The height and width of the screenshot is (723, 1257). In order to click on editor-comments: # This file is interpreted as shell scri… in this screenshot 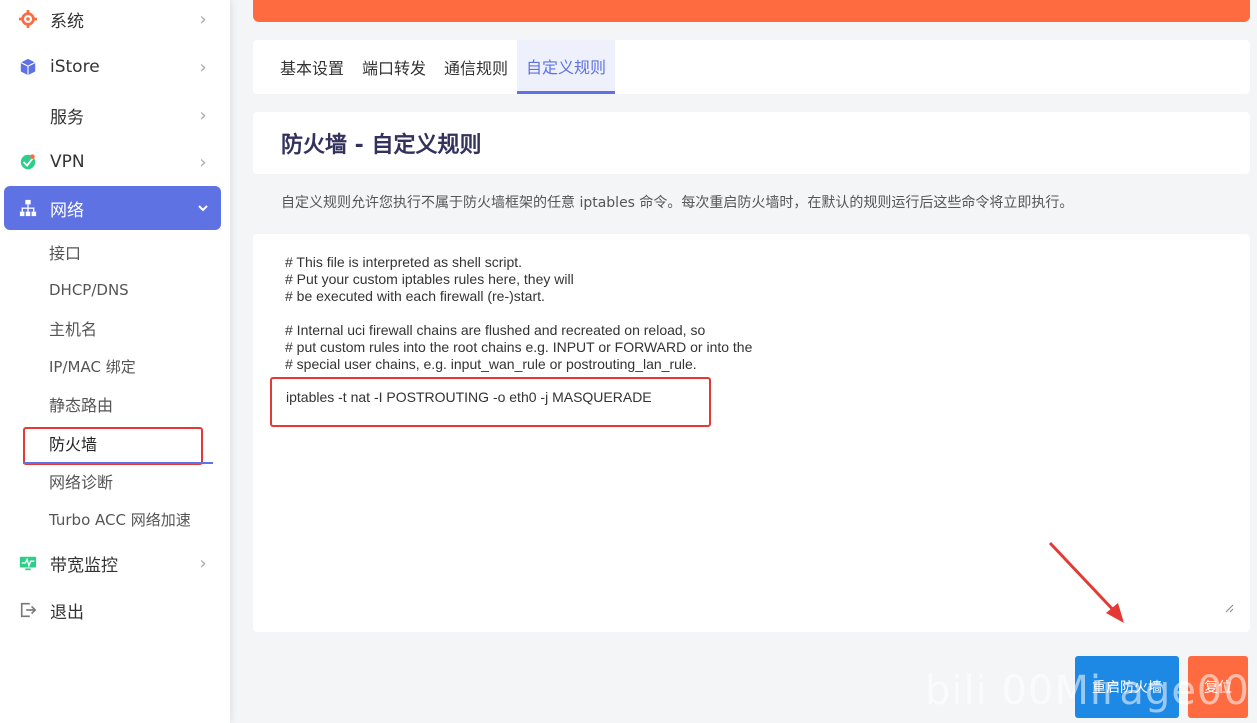, I will do `click(519, 313)`.